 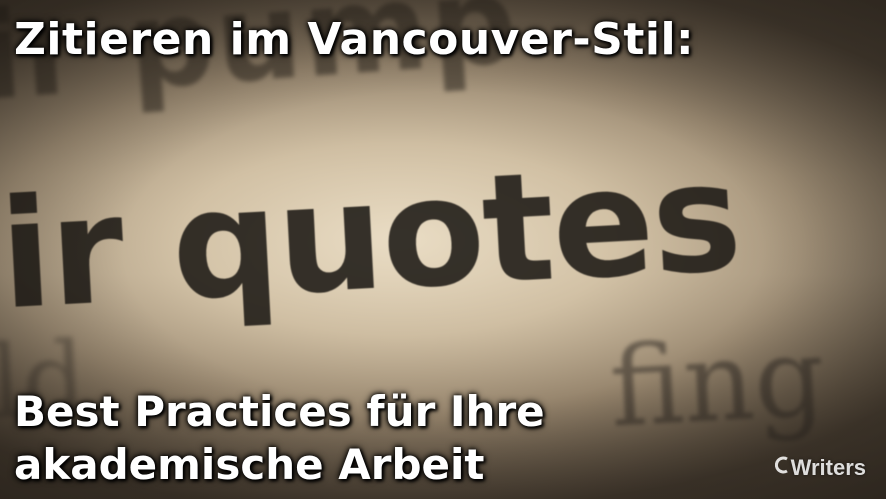 I want to click on banner-subtitle-line-1: Best Practices für Ihre, so click(x=279, y=411).